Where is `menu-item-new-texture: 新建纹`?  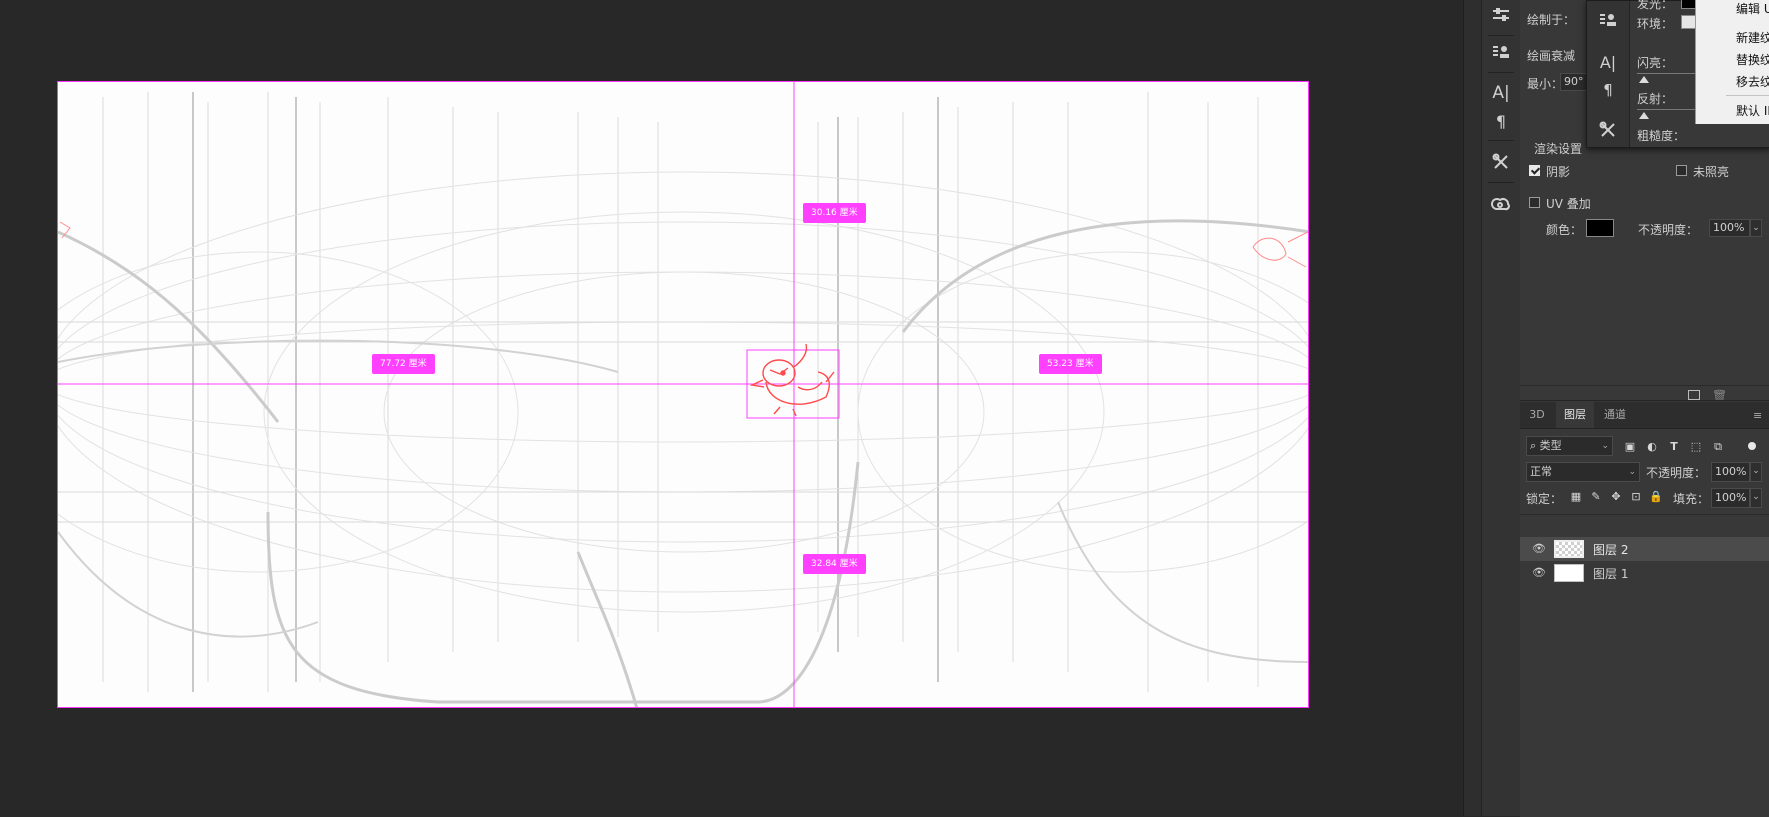 menu-item-new-texture: 新建纹 is located at coordinates (1752, 37).